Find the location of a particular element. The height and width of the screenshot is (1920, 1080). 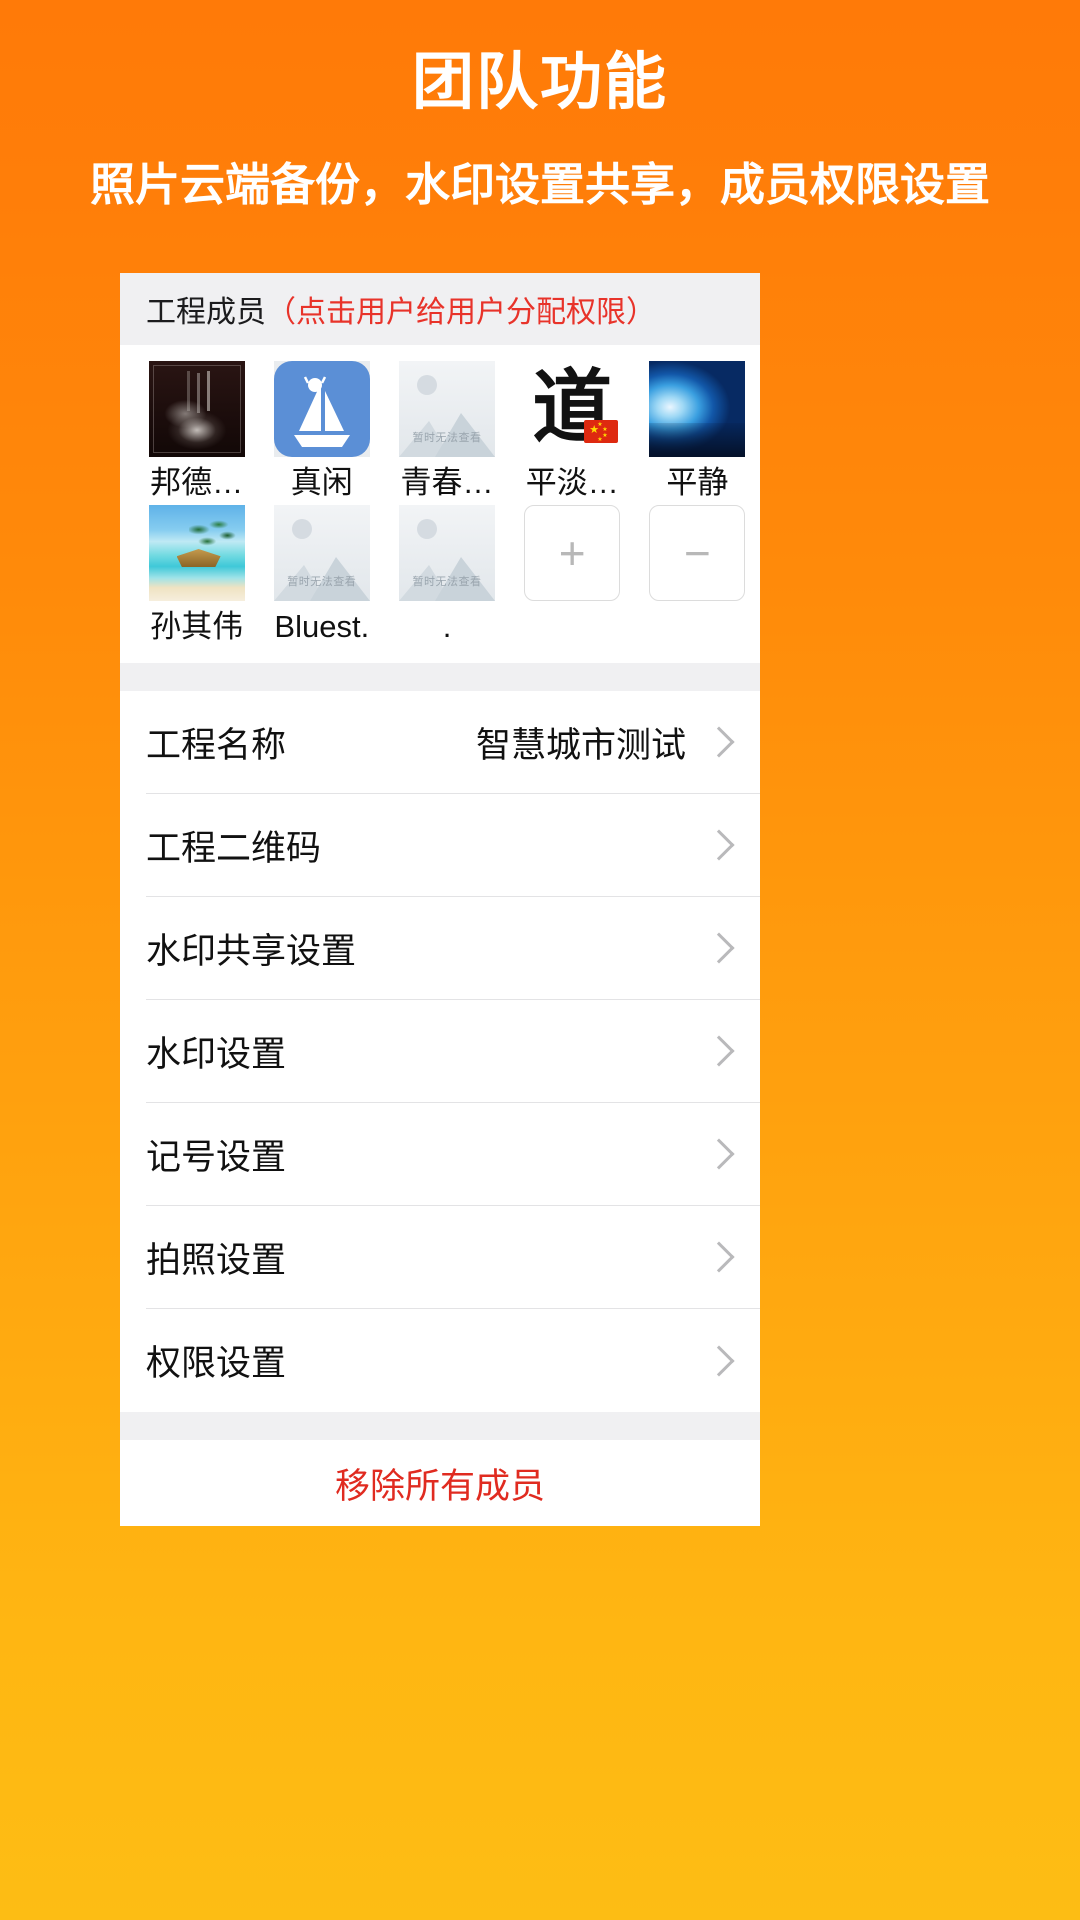

member-item: 孙其伟 is located at coordinates (196, 577).